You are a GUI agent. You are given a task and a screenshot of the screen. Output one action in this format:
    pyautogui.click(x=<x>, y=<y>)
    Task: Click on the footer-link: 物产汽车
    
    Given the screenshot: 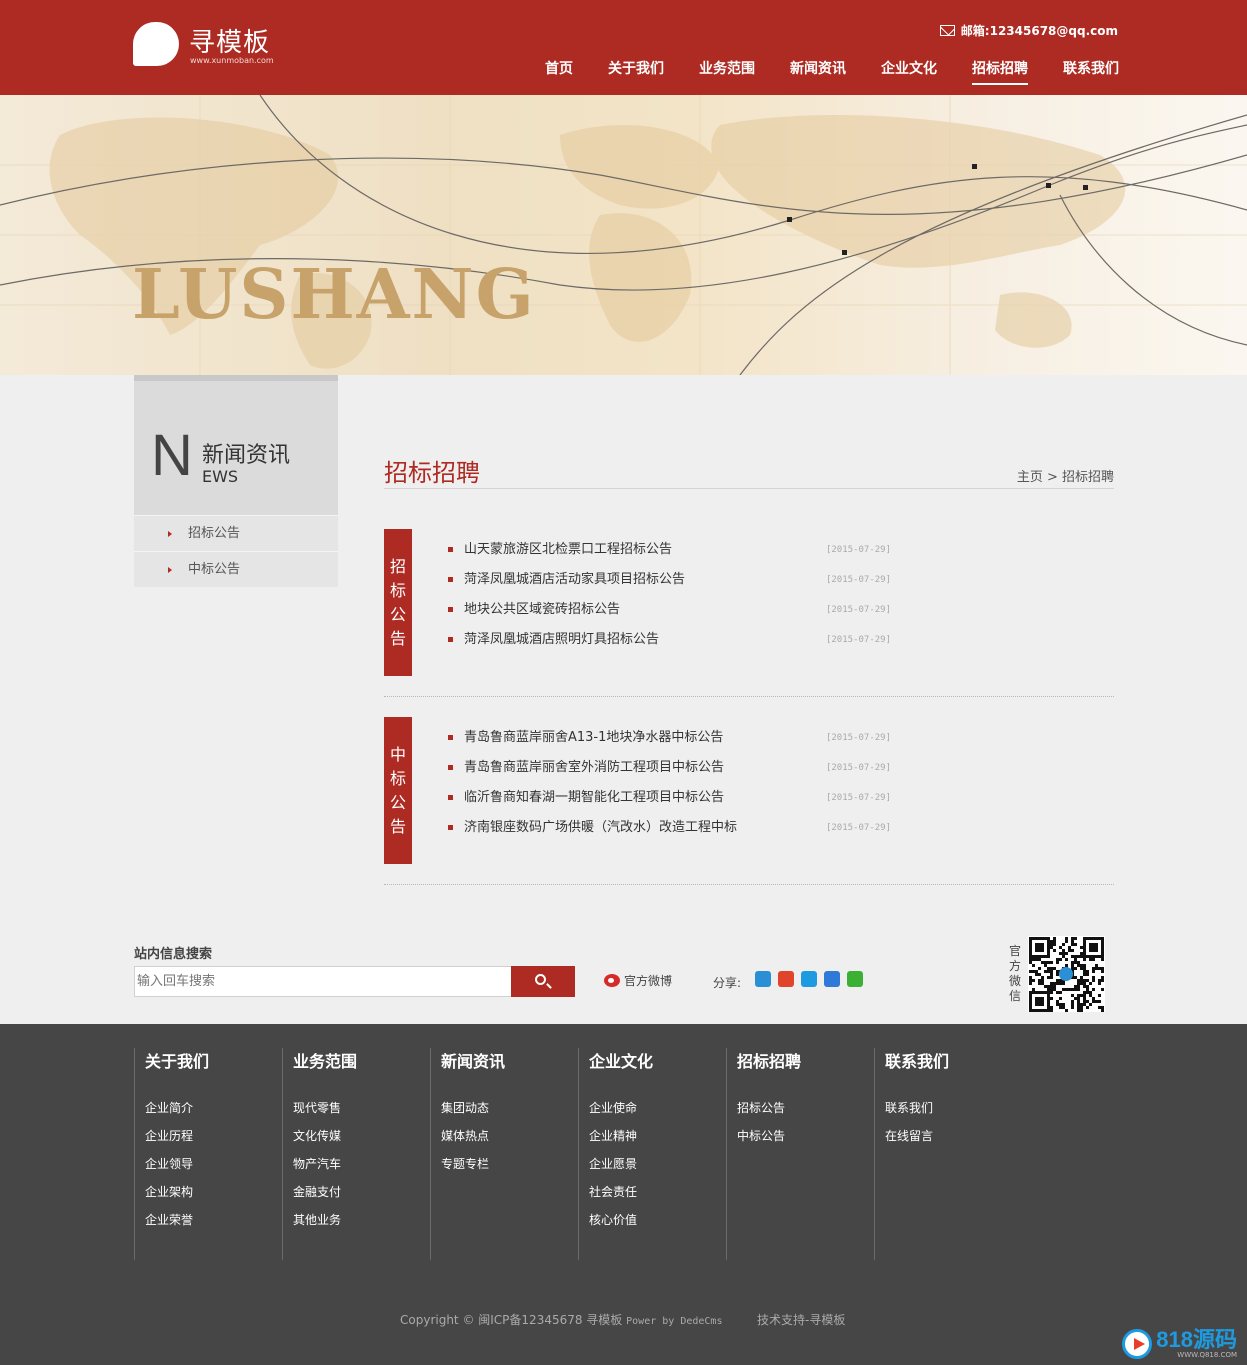 What is the action you would take?
    pyautogui.click(x=361, y=1164)
    